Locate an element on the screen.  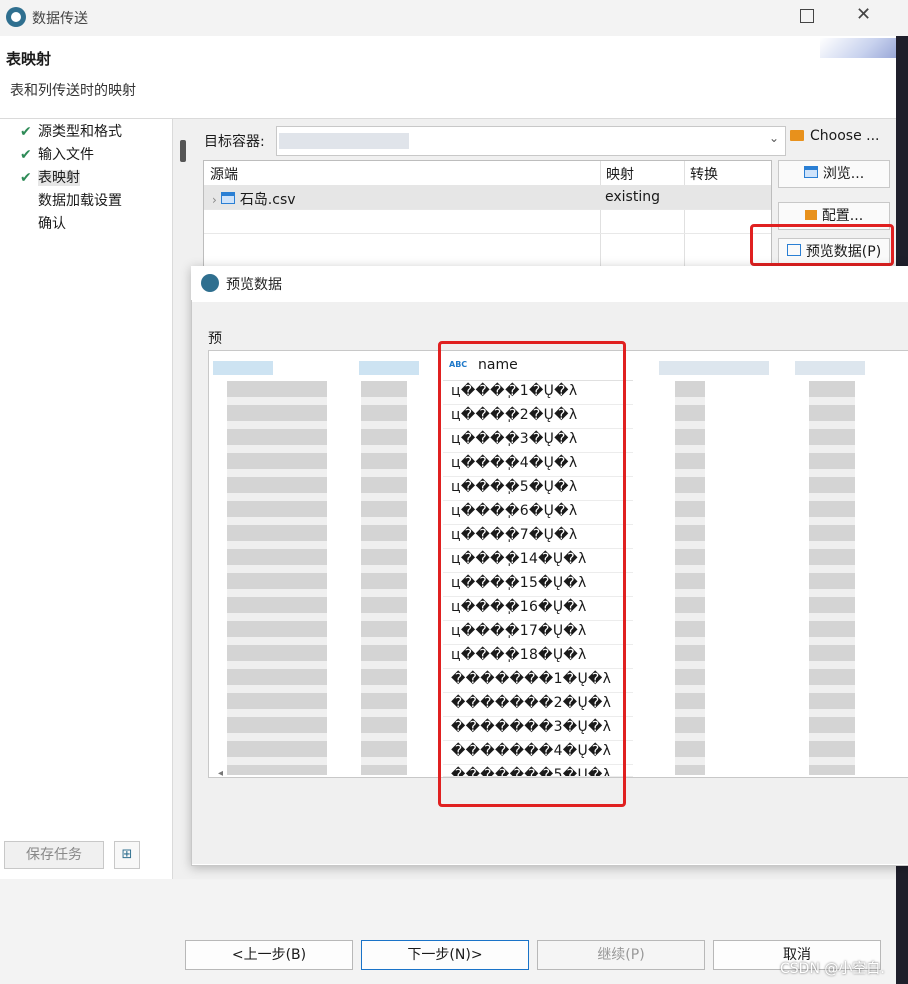
scrollbar-handle is located at coordinates (183, 151).